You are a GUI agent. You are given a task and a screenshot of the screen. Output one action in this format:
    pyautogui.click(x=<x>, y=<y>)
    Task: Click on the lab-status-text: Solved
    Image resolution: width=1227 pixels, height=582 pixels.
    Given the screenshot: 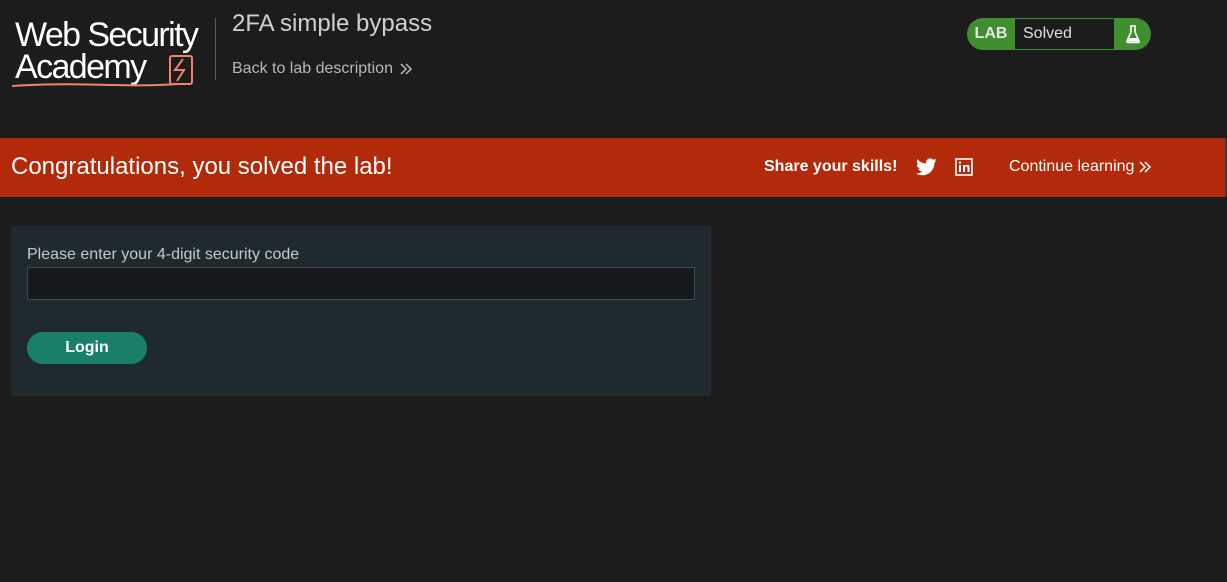 What is the action you would take?
    pyautogui.click(x=1064, y=34)
    